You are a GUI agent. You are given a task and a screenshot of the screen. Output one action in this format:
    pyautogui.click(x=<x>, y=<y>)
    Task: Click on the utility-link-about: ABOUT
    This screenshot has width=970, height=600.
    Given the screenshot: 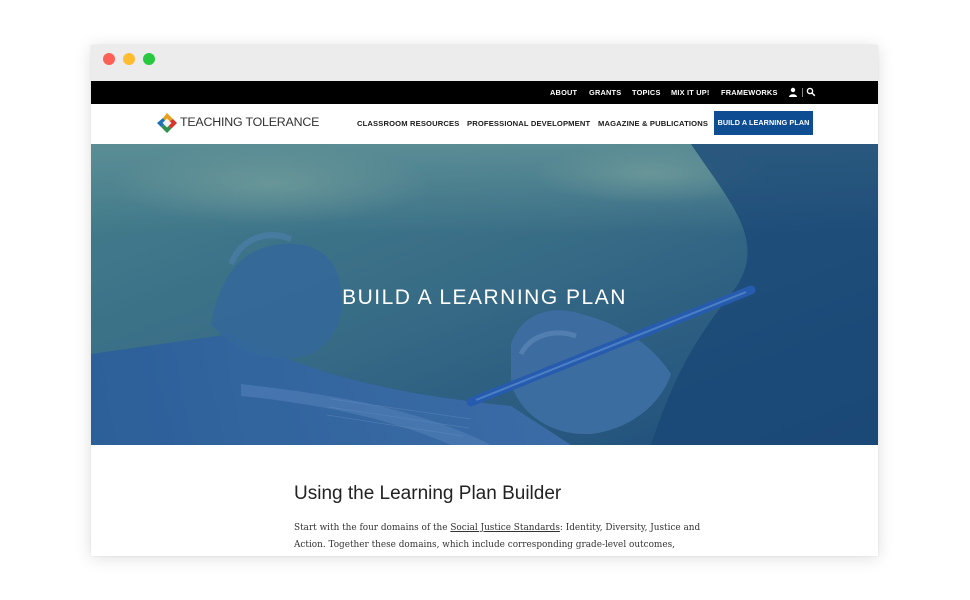 What is the action you would take?
    pyautogui.click(x=563, y=92)
    